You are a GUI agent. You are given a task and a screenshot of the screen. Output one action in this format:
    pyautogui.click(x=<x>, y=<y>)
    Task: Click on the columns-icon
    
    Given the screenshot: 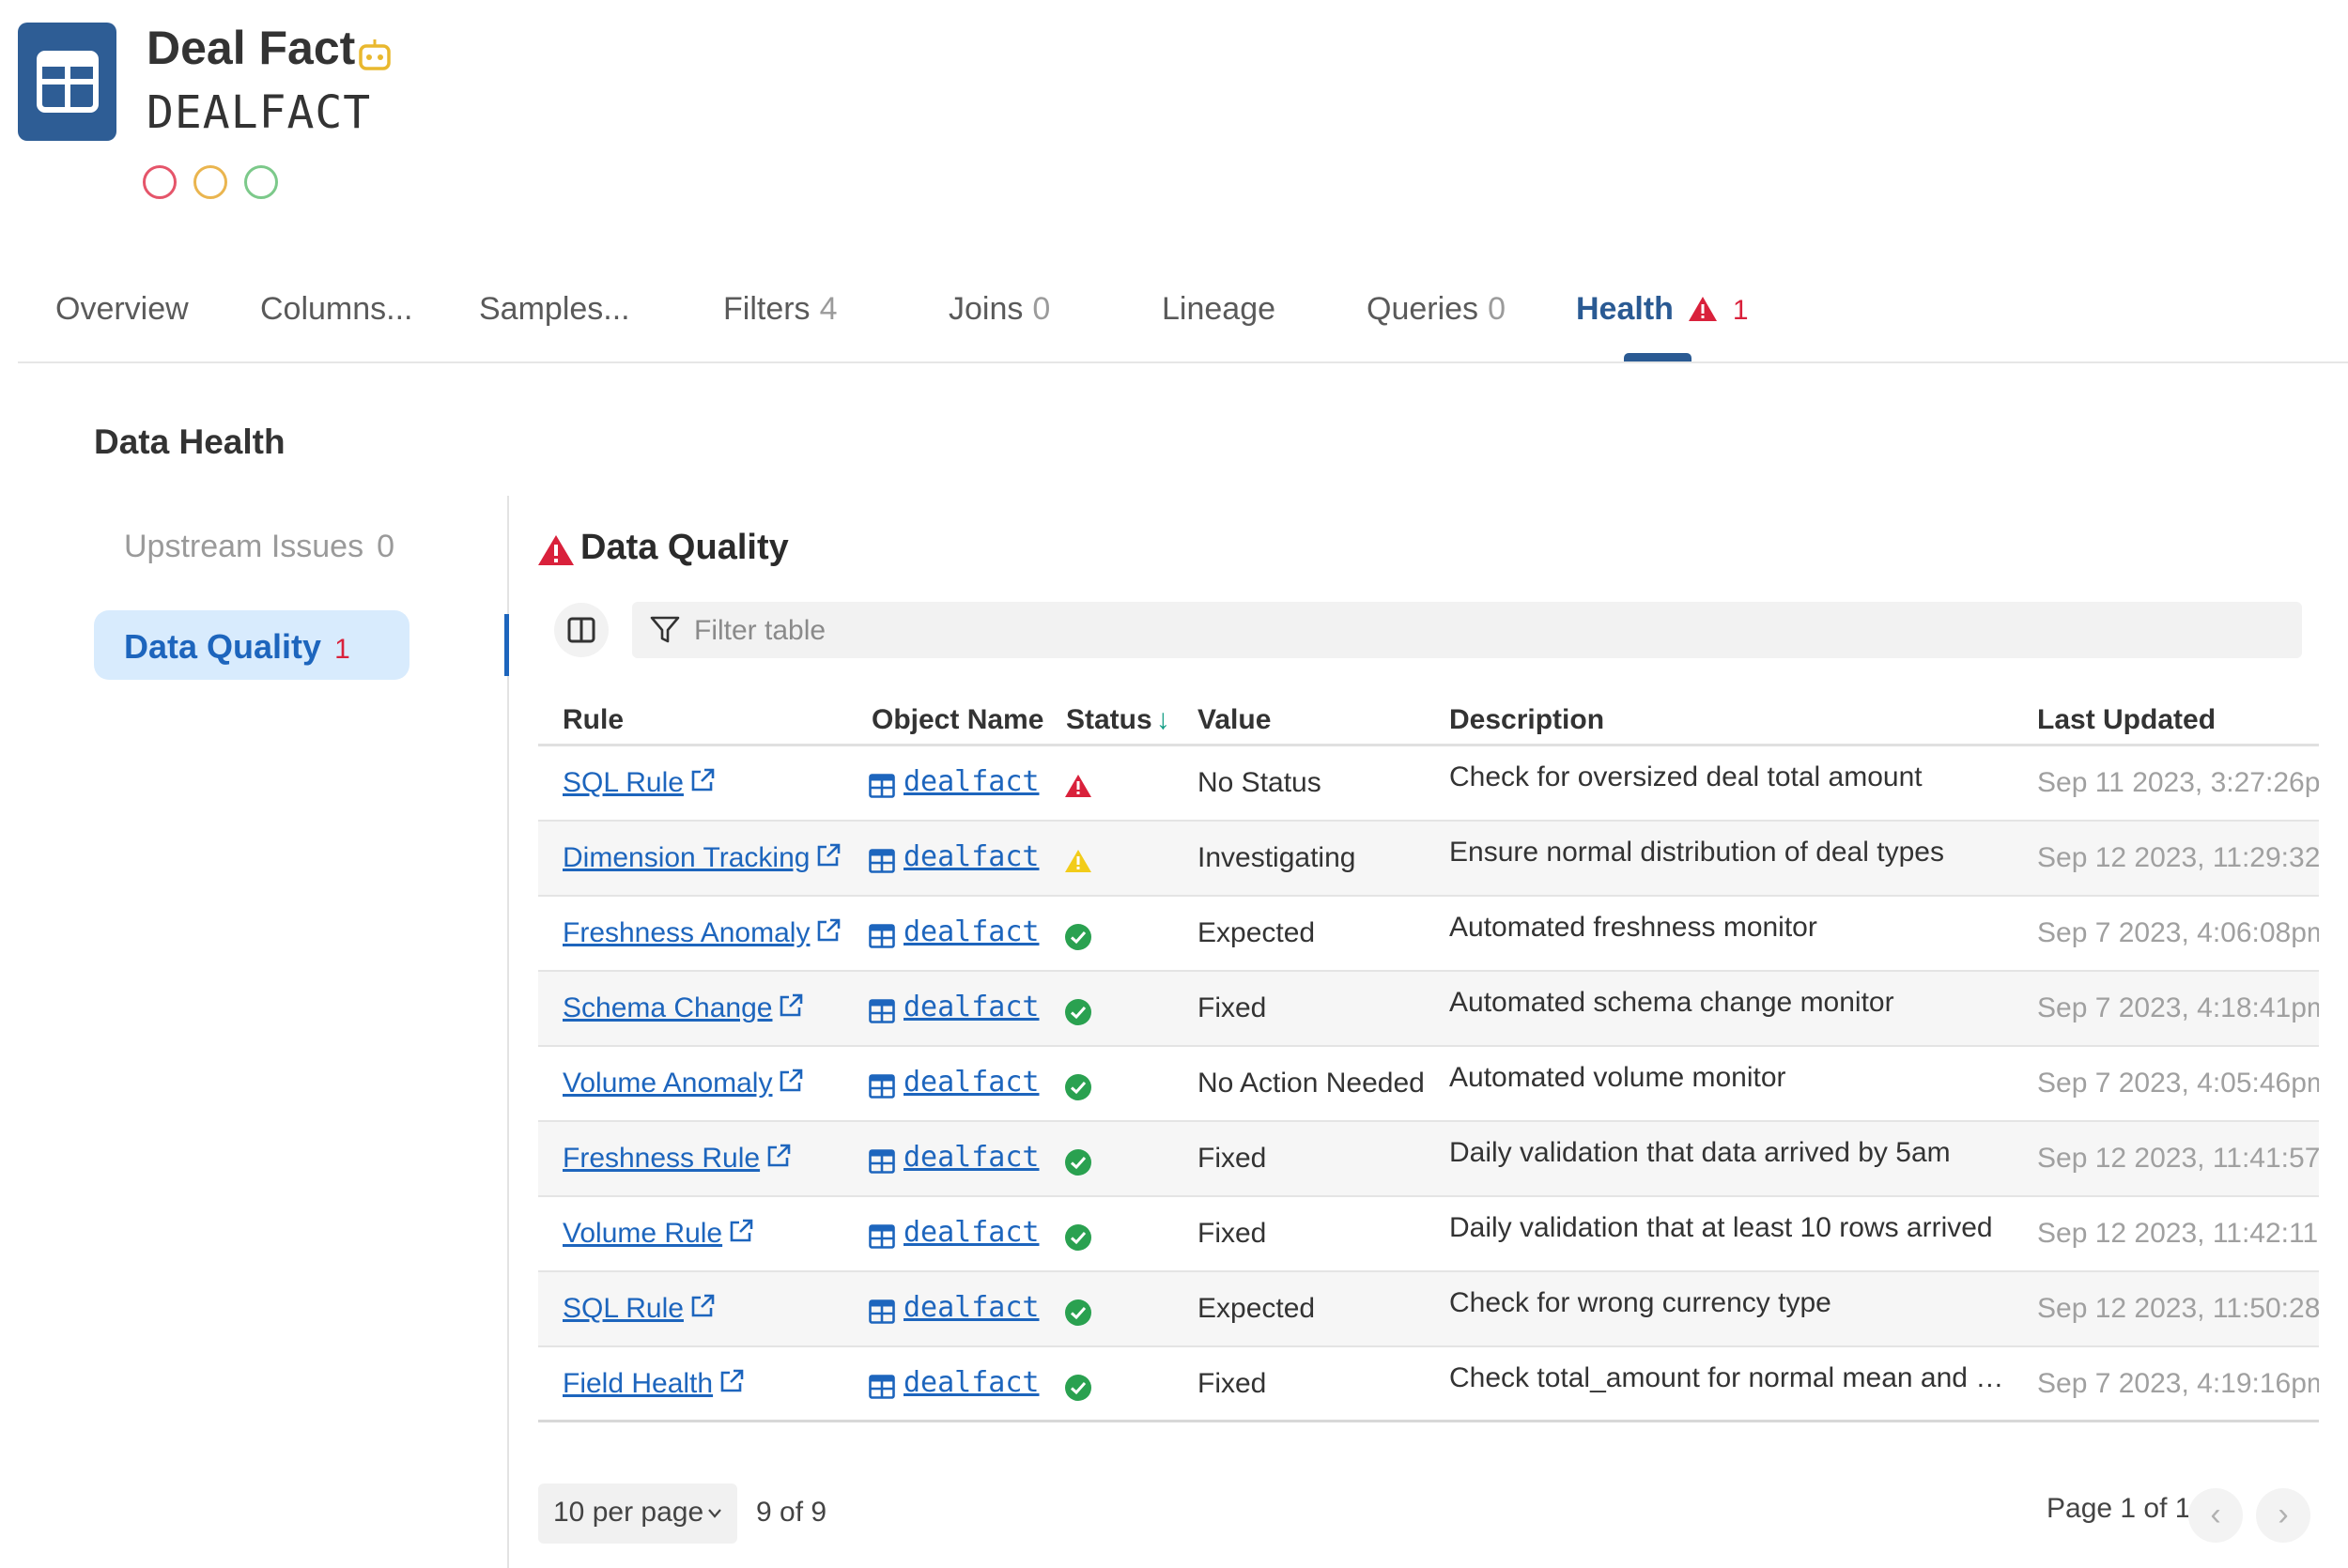 What is the action you would take?
    pyautogui.click(x=581, y=630)
    